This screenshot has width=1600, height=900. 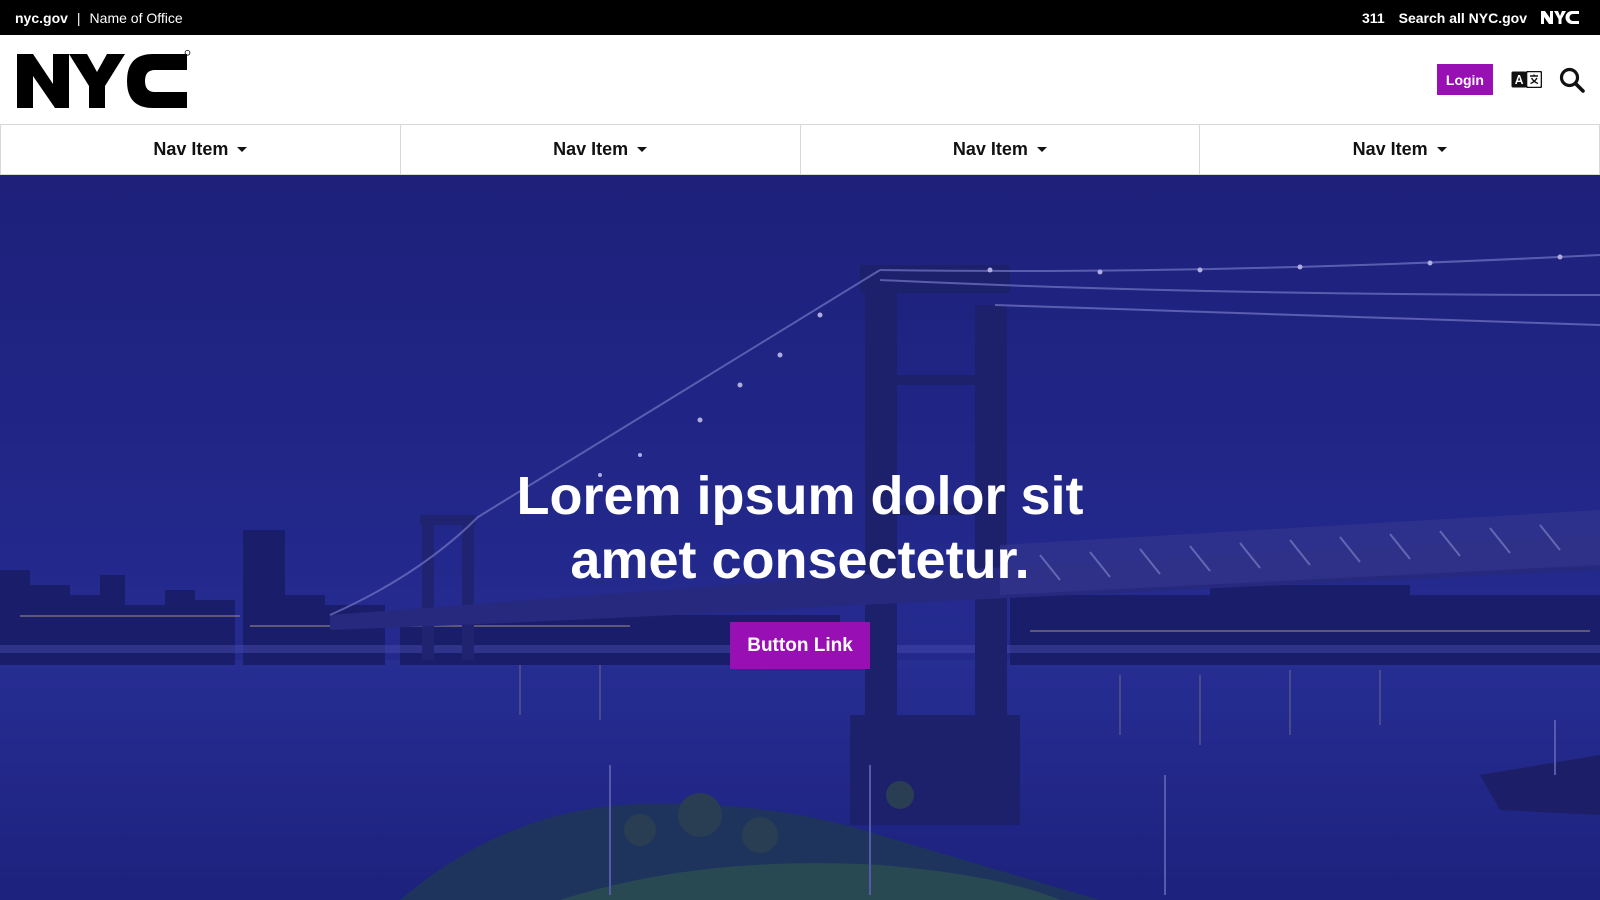 What do you see at coordinates (136, 17) in the screenshot?
I see `office-name: Name of Office` at bounding box center [136, 17].